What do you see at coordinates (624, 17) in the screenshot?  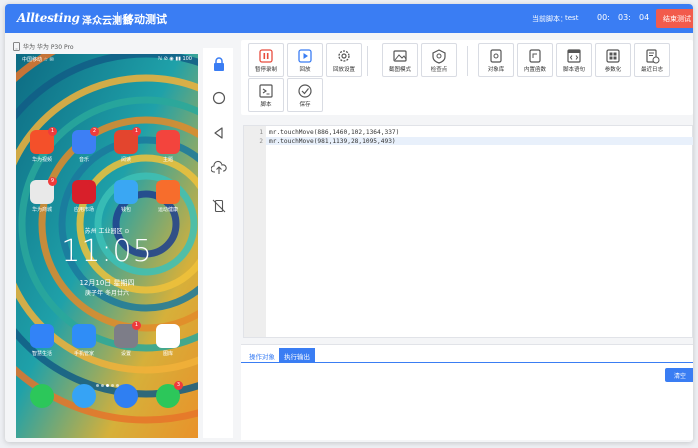 I see `timer-minutes: 03:` at bounding box center [624, 17].